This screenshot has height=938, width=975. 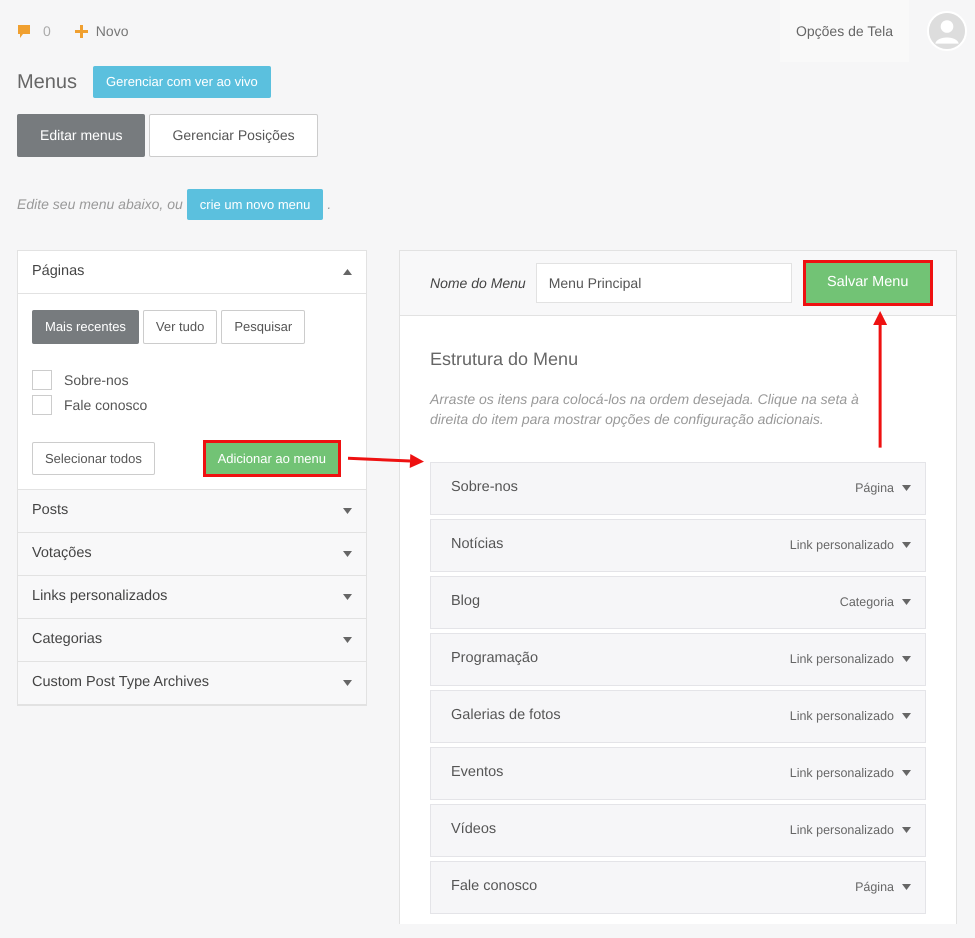 I want to click on accordion-title: Categorias, so click(x=67, y=640).